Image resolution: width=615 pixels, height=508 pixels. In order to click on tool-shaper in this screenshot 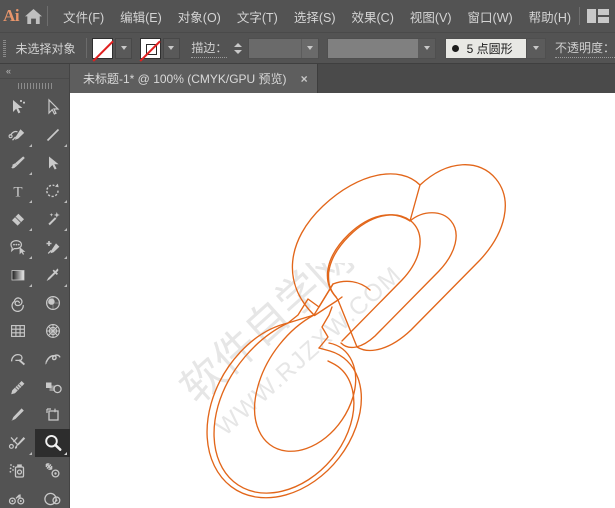, I will do `click(17, 415)`.